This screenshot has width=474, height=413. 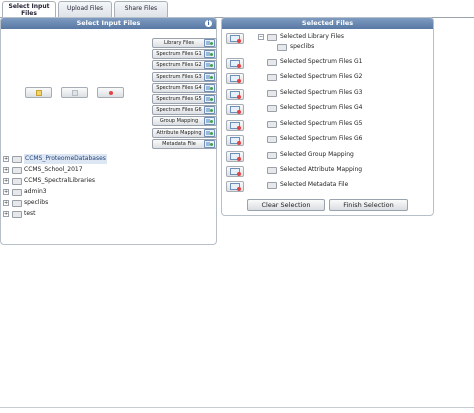 I want to click on category-label: Spectrum Files G6, so click(x=179, y=110).